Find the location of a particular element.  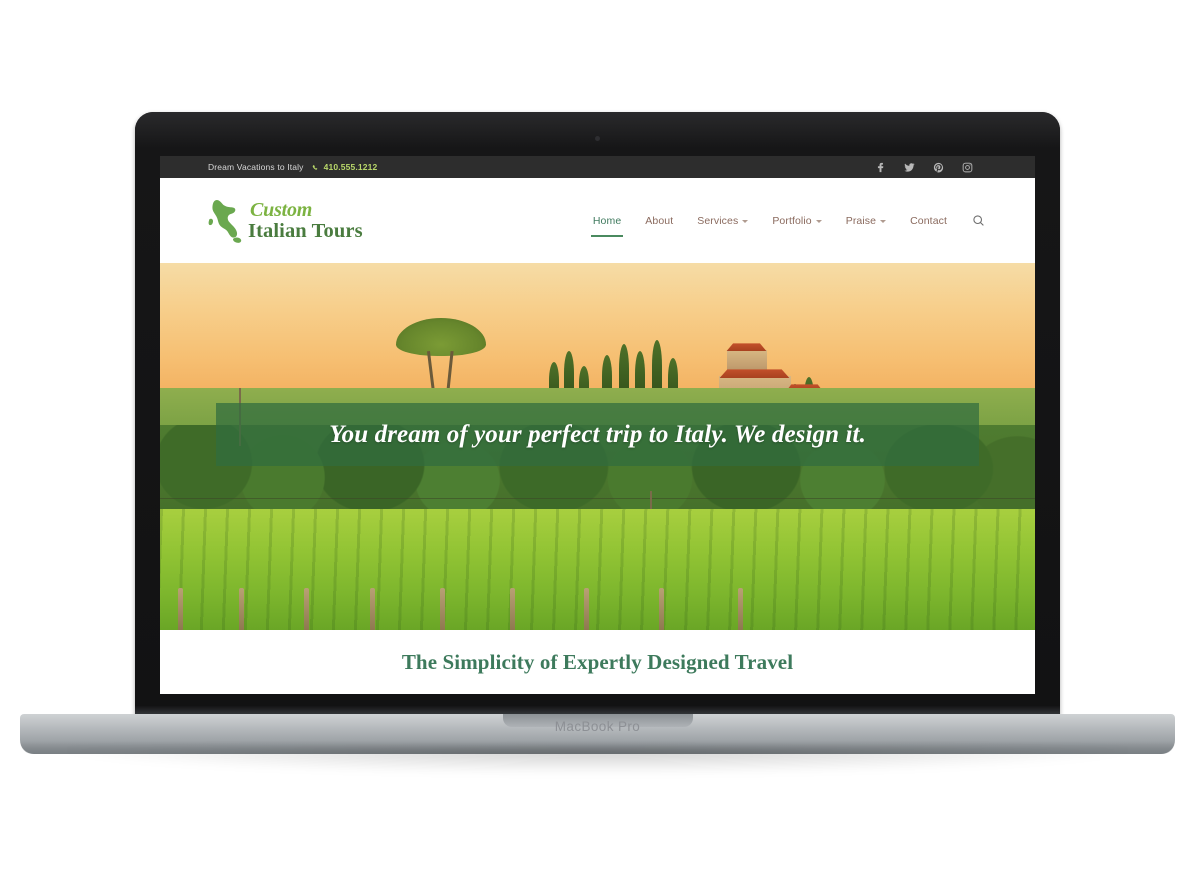

instagram-icon is located at coordinates (967, 167).